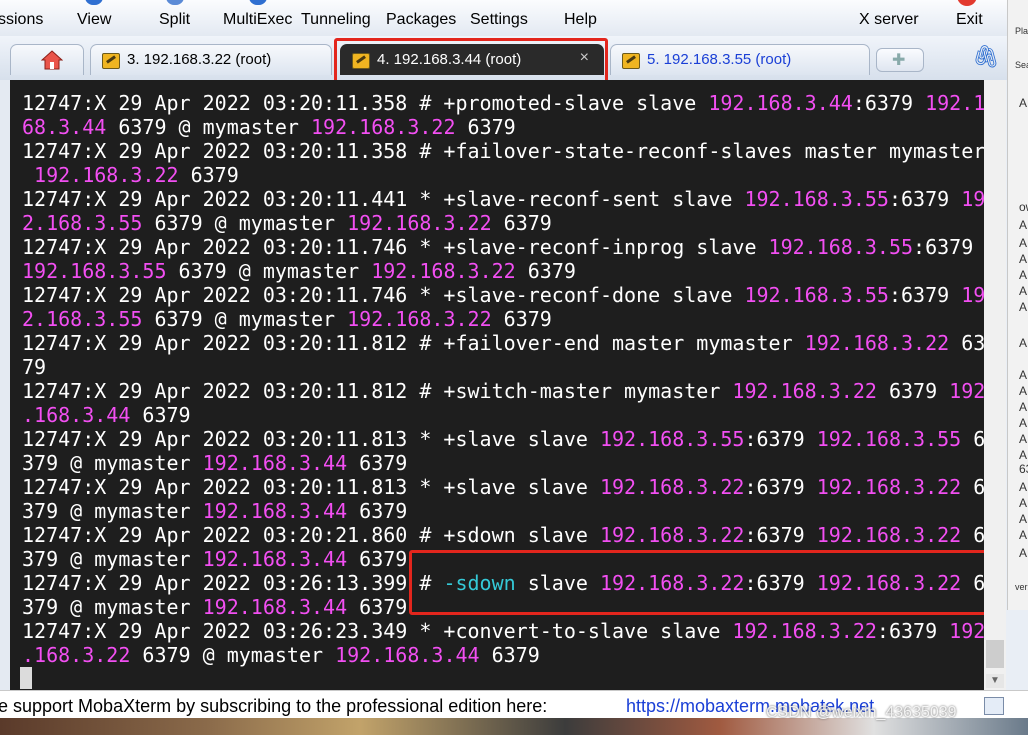 The image size is (1028, 735). I want to click on menu-multiexec: MultiExec, so click(257, 14).